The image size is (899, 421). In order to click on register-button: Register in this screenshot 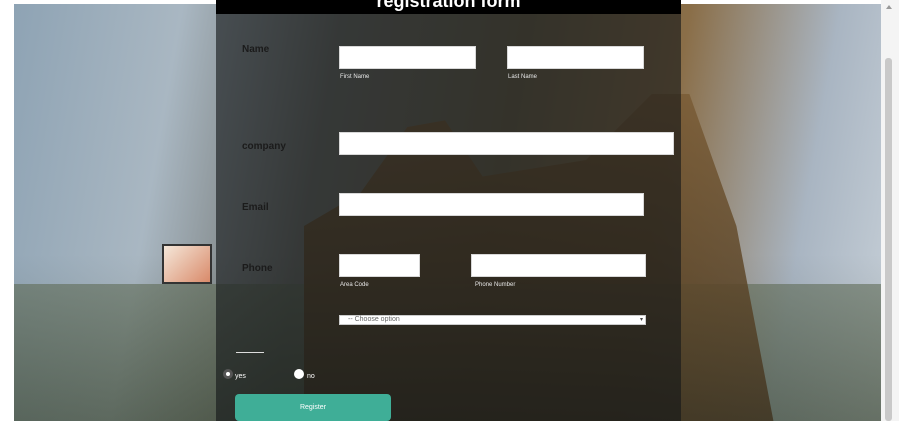, I will do `click(313, 407)`.